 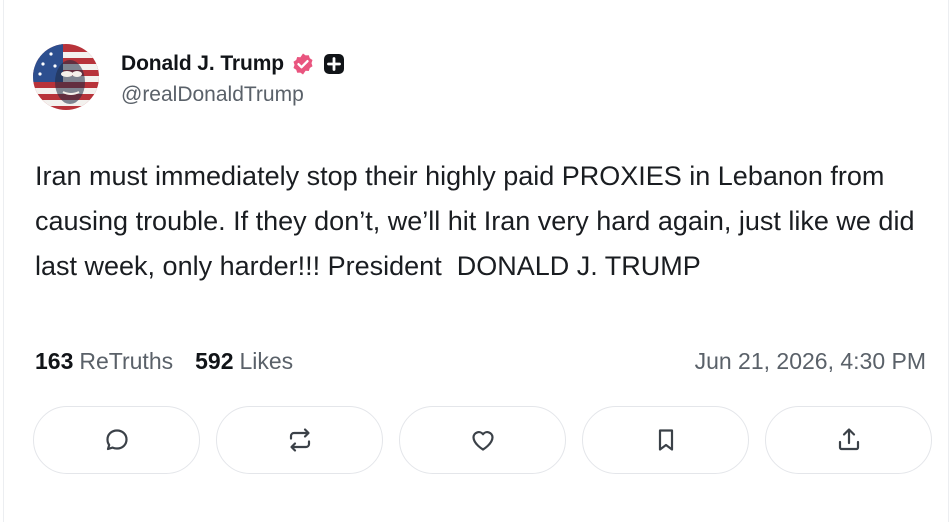 I want to click on retruths-label: ReTruths, so click(x=126, y=361).